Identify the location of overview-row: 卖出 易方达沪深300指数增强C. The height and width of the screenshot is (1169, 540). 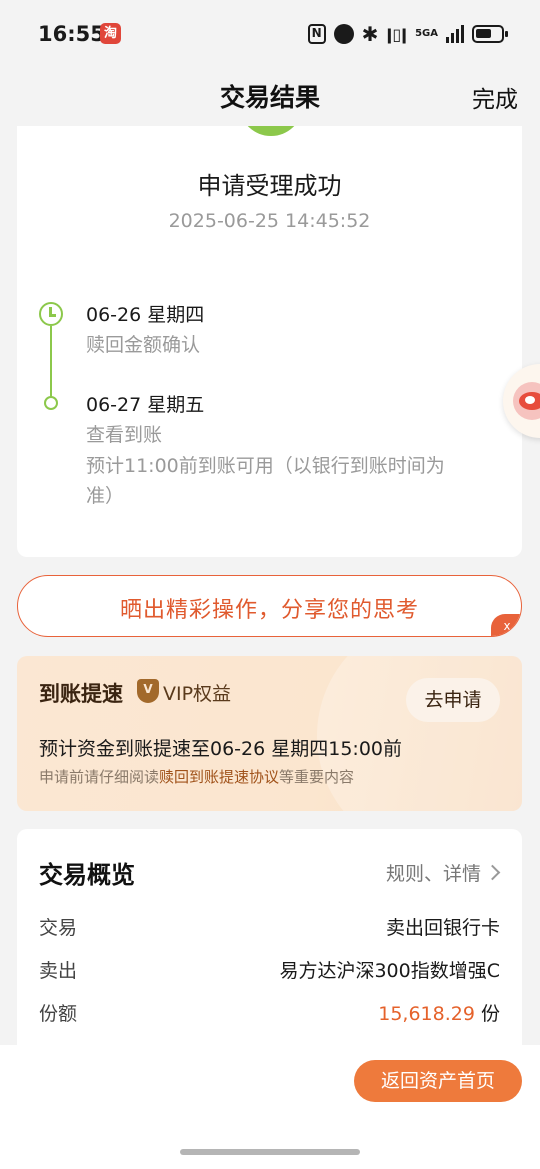
(269, 970).